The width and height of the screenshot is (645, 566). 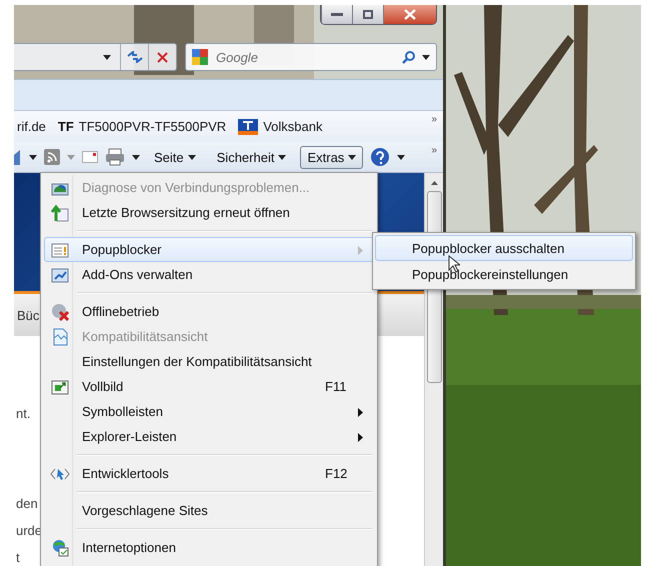 I want to click on favorite-link: Volksbank, so click(x=280, y=126).